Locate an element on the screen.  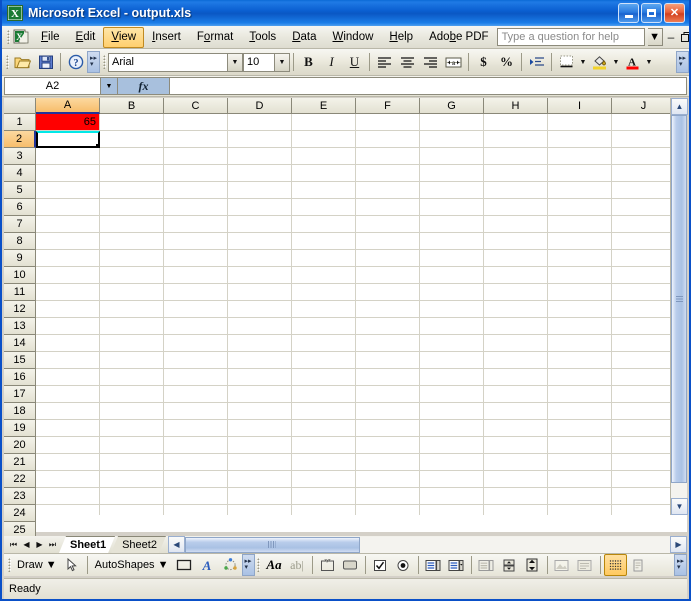
percent-button: % is located at coordinates (506, 62).